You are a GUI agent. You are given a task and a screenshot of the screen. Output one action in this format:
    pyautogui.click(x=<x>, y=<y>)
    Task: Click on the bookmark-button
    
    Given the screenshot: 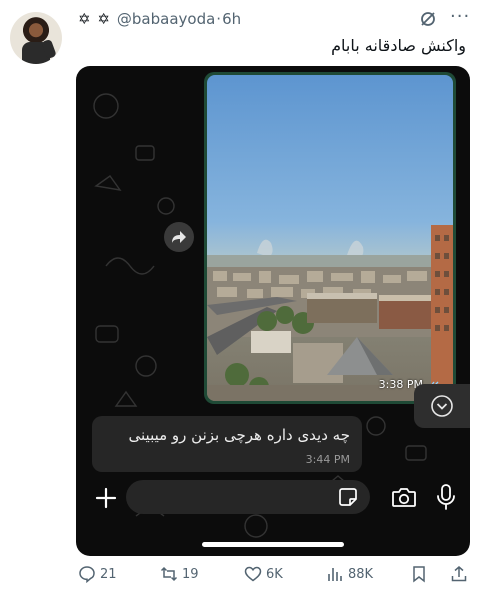 What is the action you would take?
    pyautogui.click(x=419, y=574)
    